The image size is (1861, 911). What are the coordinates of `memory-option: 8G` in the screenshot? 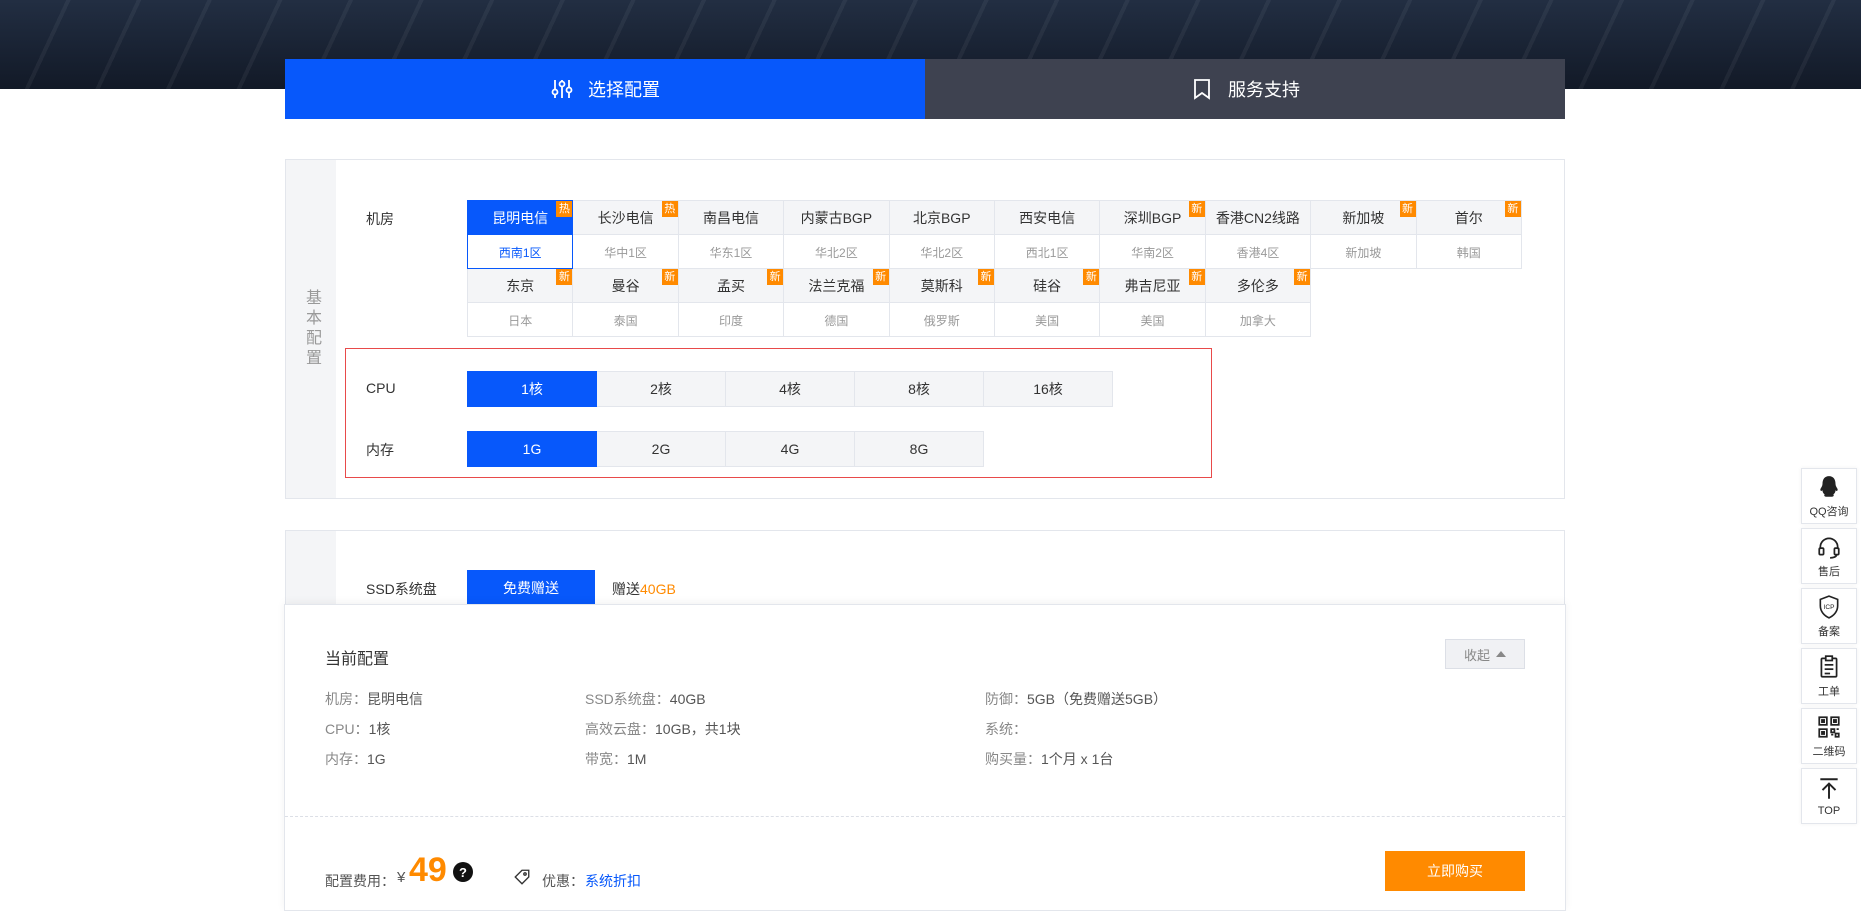 It's located at (919, 449).